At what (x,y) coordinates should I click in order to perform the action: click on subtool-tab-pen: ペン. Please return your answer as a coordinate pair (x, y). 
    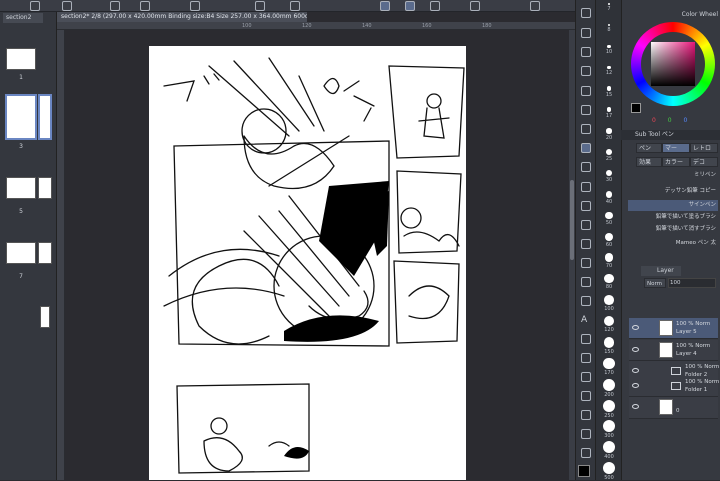
    Looking at the image, I should click on (649, 148).